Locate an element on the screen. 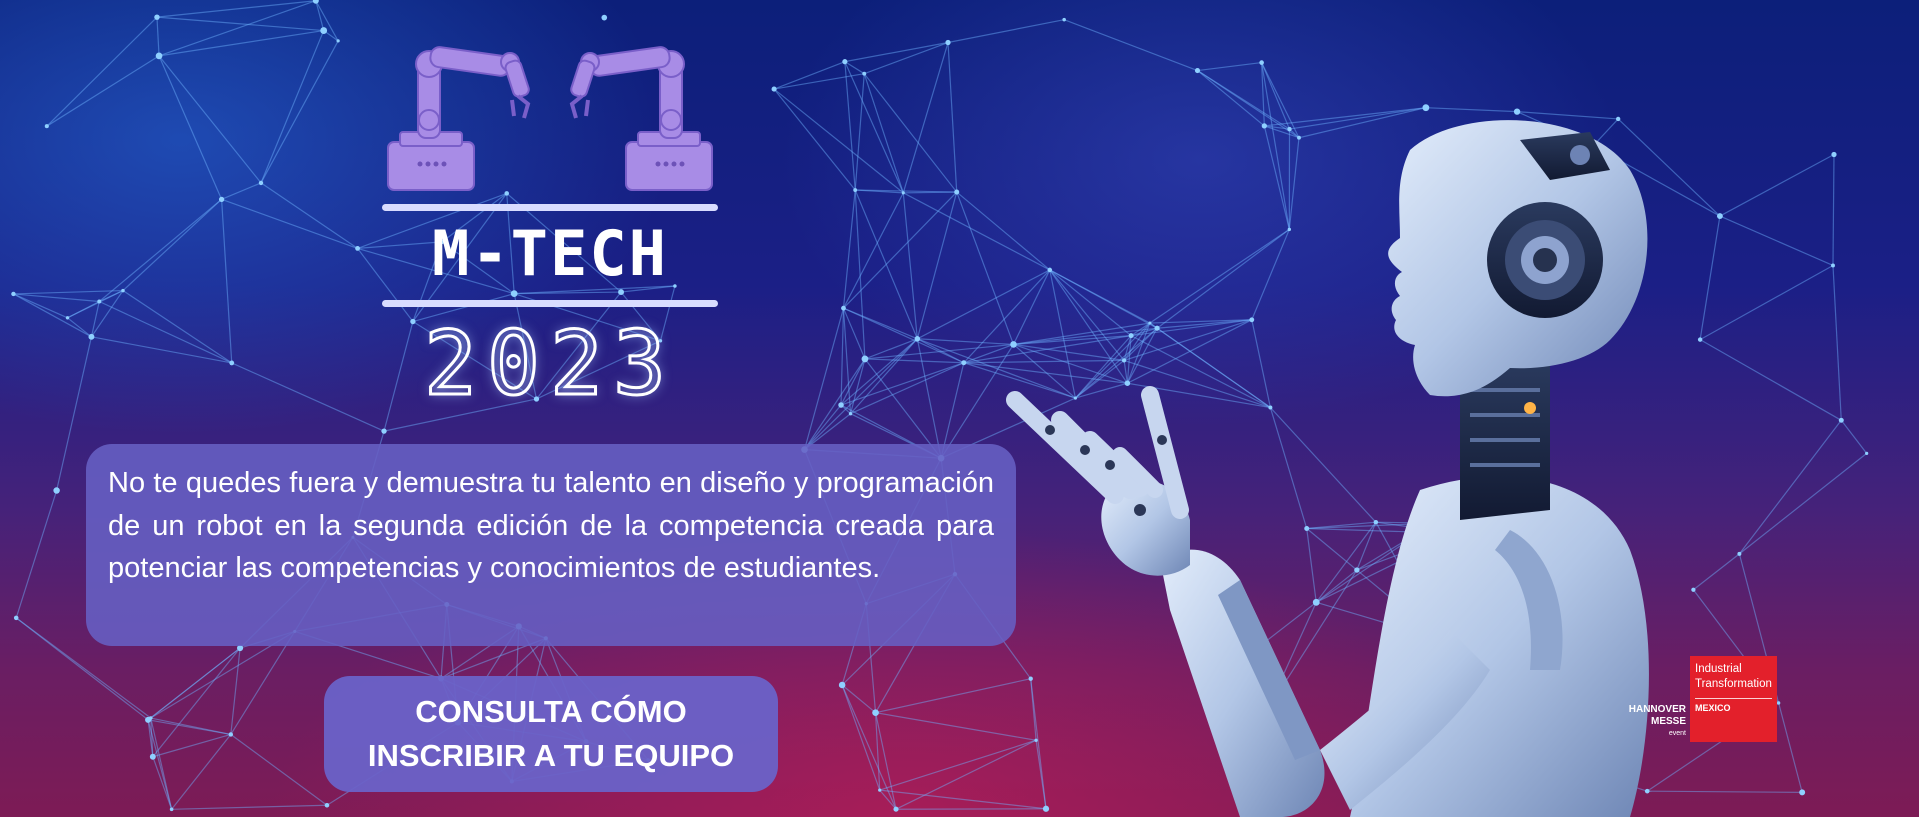 The width and height of the screenshot is (1919, 817). mtech-logo: M-TECH 2023 is located at coordinates (550, 219).